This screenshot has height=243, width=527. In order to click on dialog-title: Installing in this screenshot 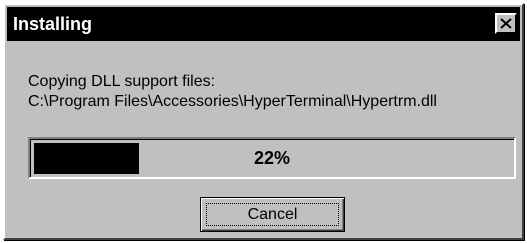, I will do `click(53, 24)`.